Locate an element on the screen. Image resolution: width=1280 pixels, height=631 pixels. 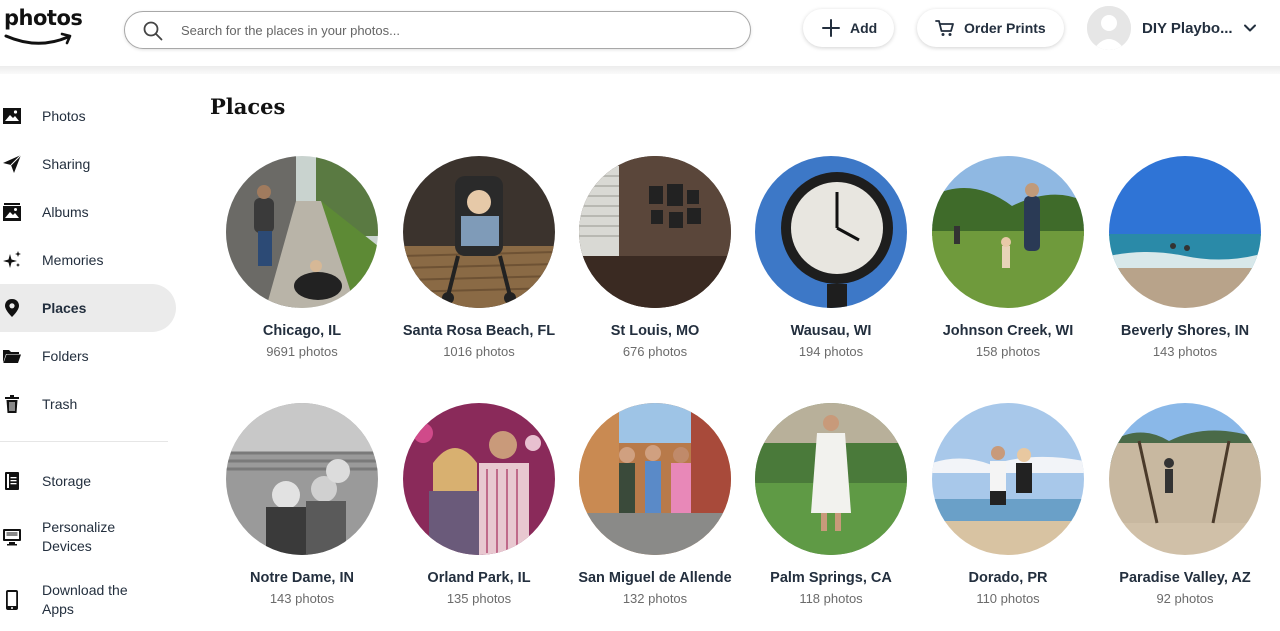
place-photo-count: 118 photos is located at coordinates (831, 598).